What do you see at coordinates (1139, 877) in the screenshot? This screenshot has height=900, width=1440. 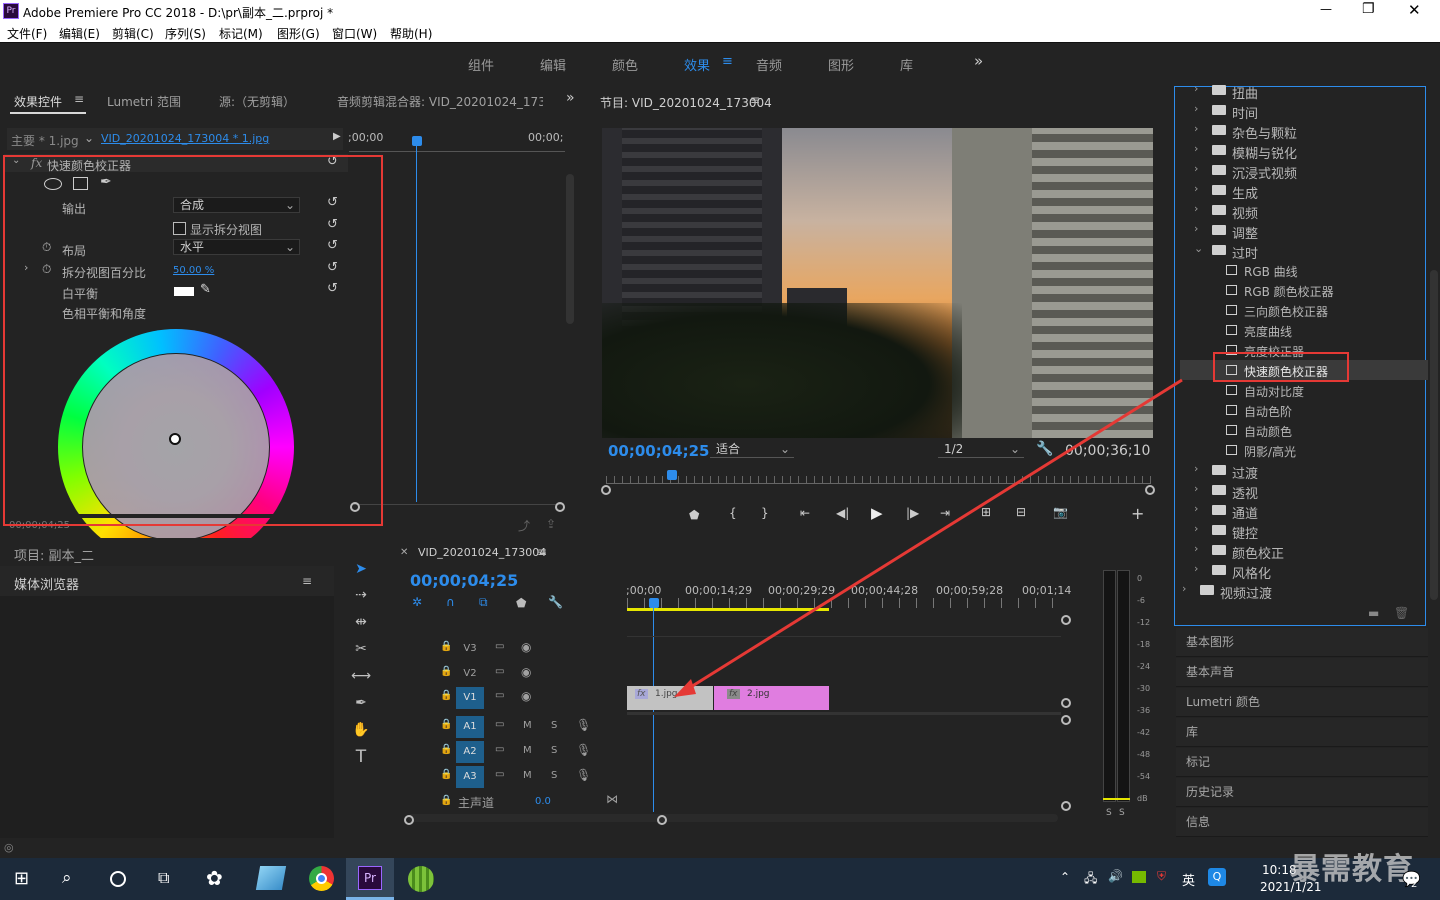 I see `nvidia-icon` at bounding box center [1139, 877].